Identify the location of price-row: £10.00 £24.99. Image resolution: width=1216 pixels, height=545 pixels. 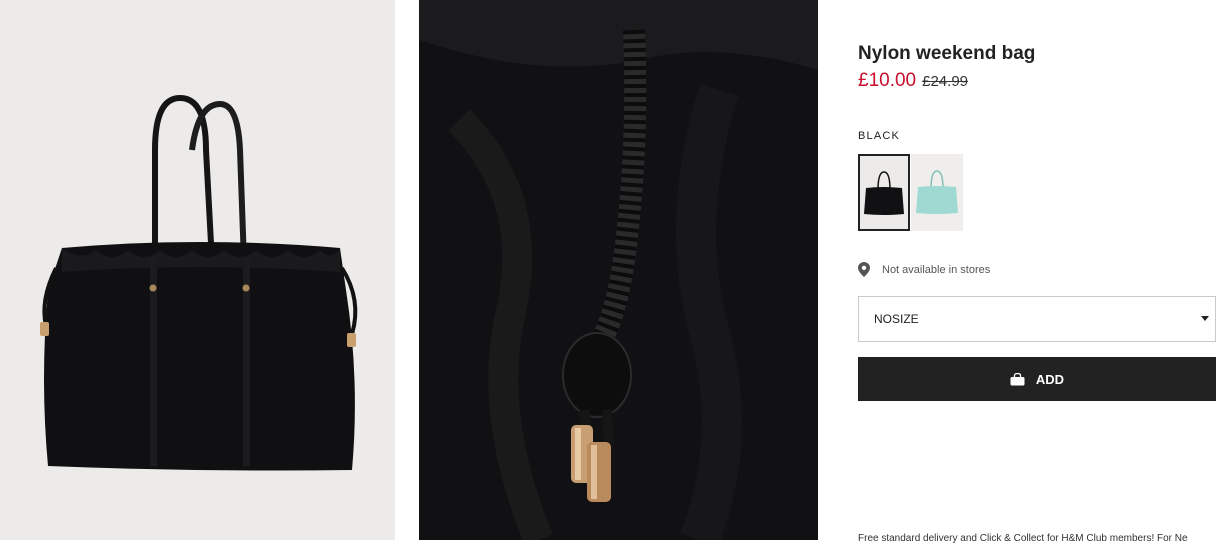
(913, 81).